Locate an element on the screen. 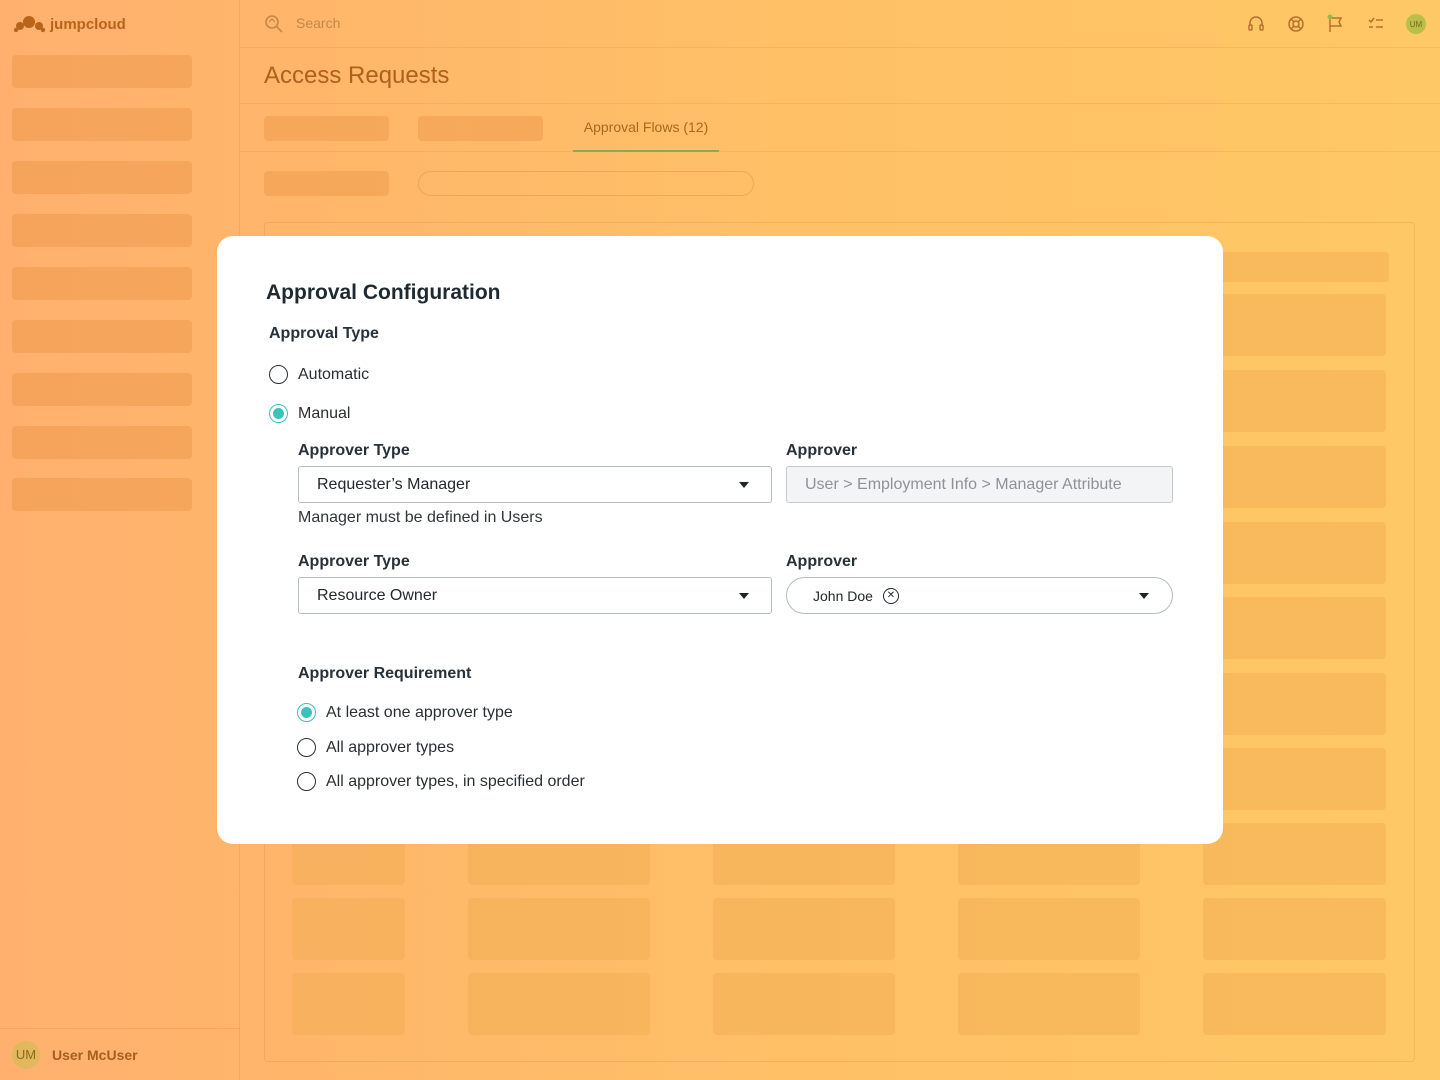 The height and width of the screenshot is (1080, 1440). tabs-bar: Approval Flows (12) is located at coordinates (840, 127).